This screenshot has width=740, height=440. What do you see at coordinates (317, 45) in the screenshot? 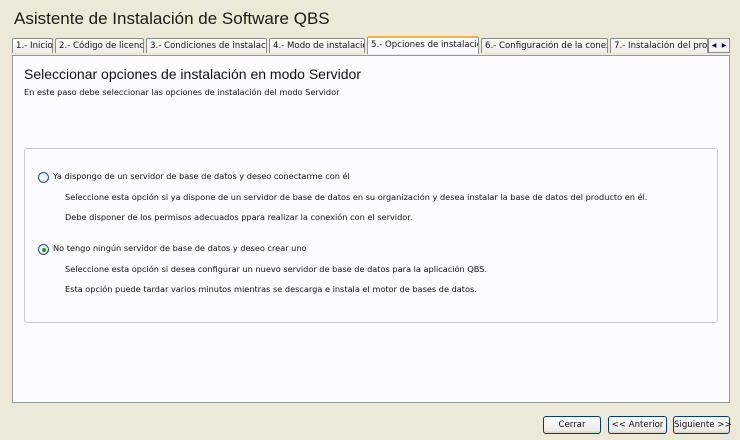
I see `tab-modo-instalacion: 4.- Modo de instalación` at bounding box center [317, 45].